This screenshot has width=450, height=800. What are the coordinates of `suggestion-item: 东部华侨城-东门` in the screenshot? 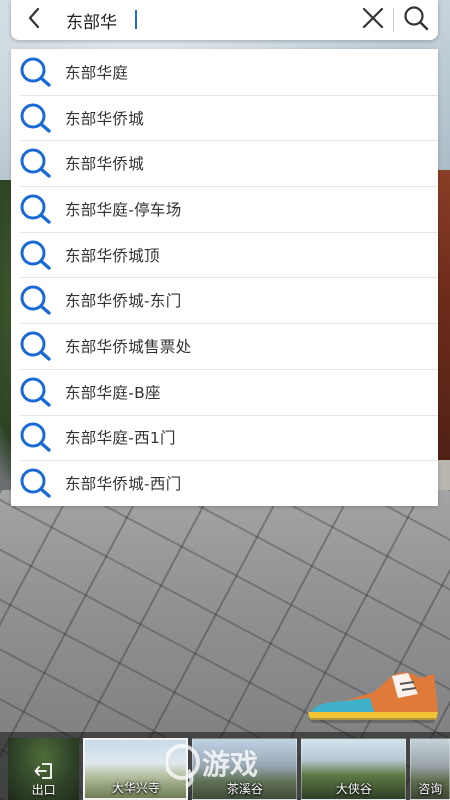 It's located at (224, 300).